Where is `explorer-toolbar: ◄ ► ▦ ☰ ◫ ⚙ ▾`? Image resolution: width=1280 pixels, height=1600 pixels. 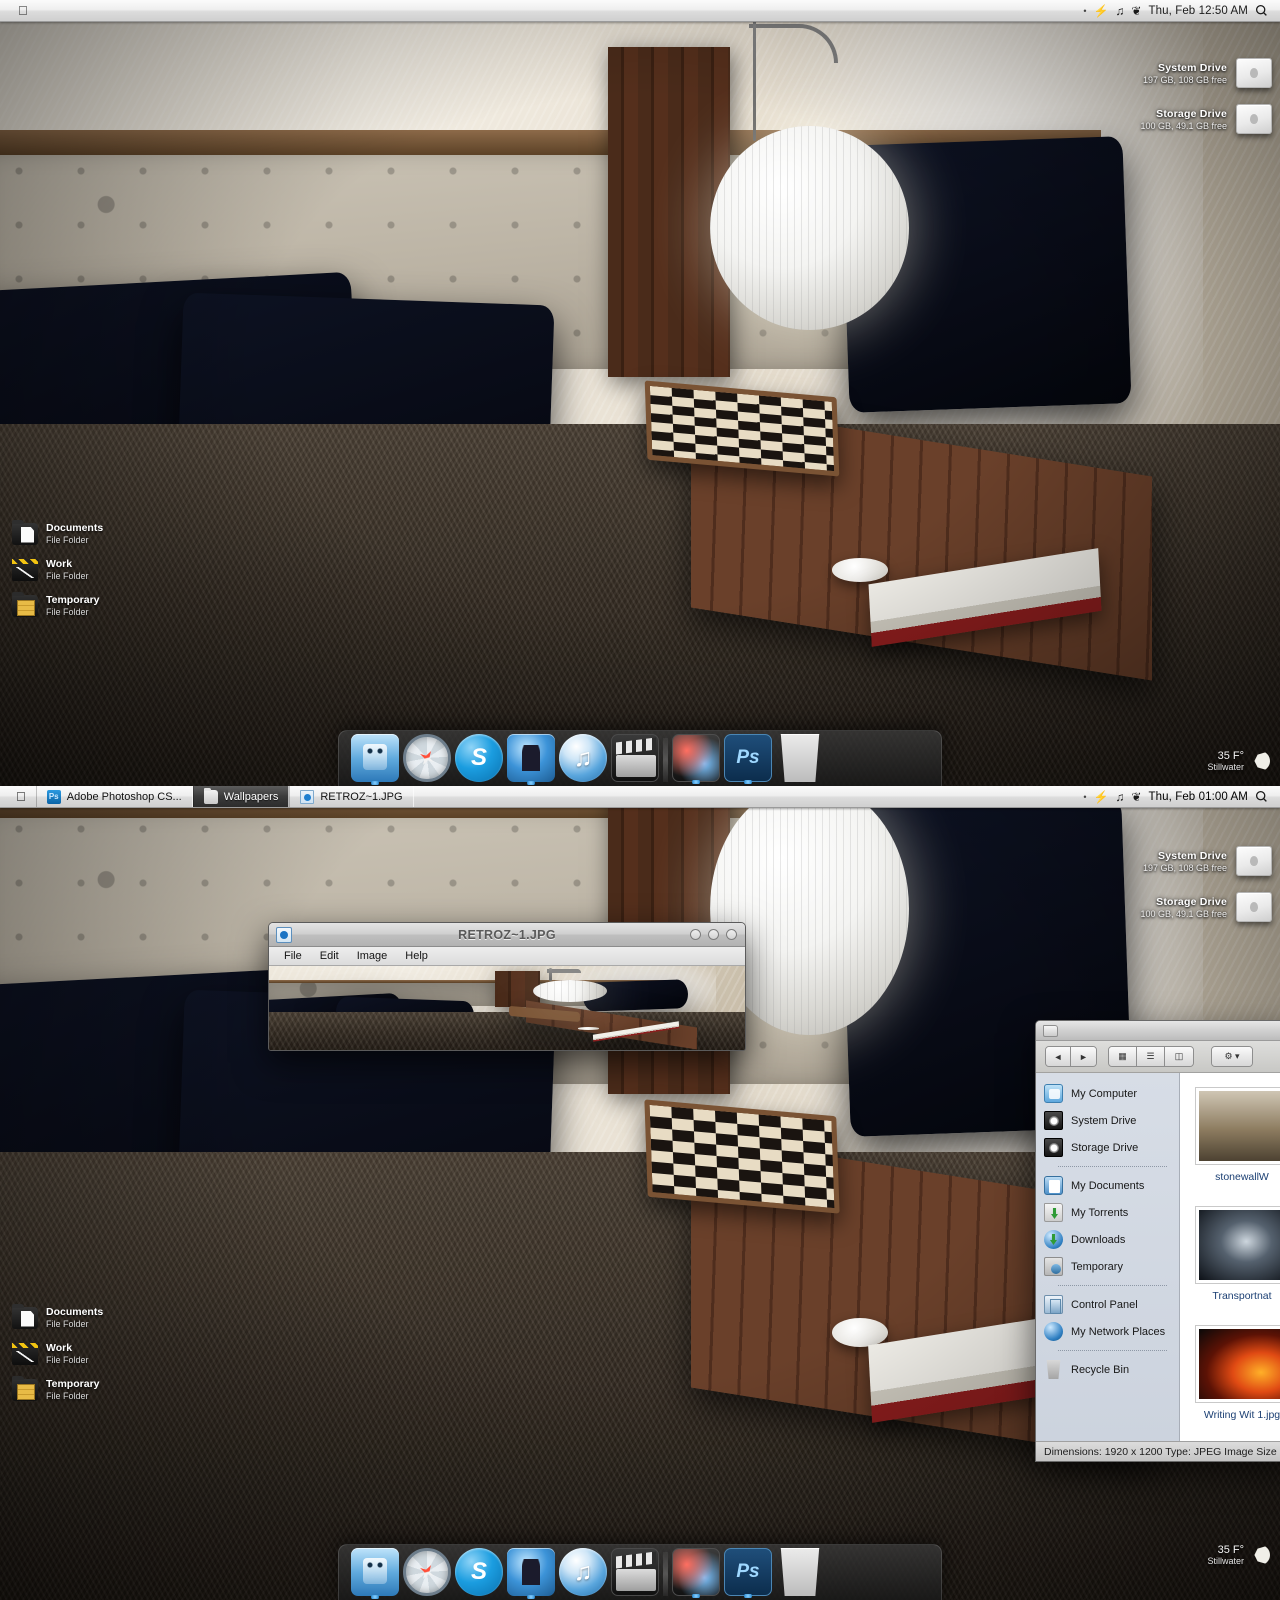 explorer-toolbar: ◄ ► ▦ ☰ ◫ ⚙ ▾ is located at coordinates (1158, 1057).